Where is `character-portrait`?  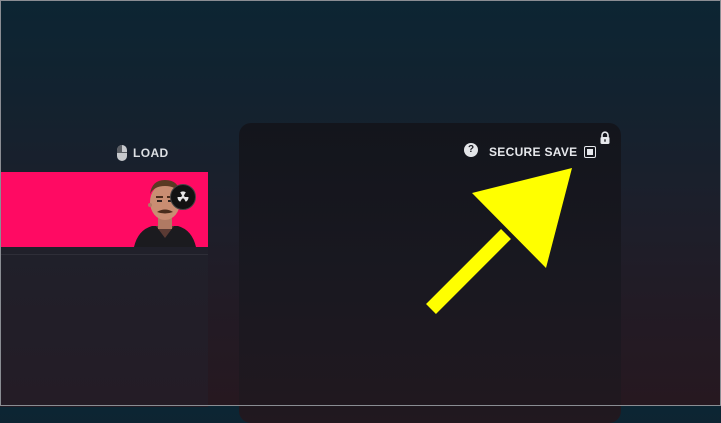 character-portrait is located at coordinates (165, 209).